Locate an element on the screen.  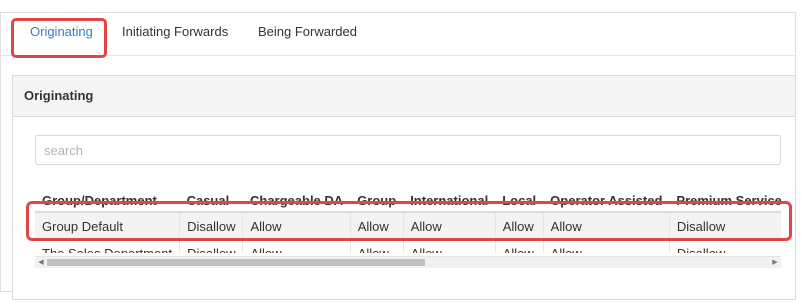
tab-originating: Originating is located at coordinates (61, 32).